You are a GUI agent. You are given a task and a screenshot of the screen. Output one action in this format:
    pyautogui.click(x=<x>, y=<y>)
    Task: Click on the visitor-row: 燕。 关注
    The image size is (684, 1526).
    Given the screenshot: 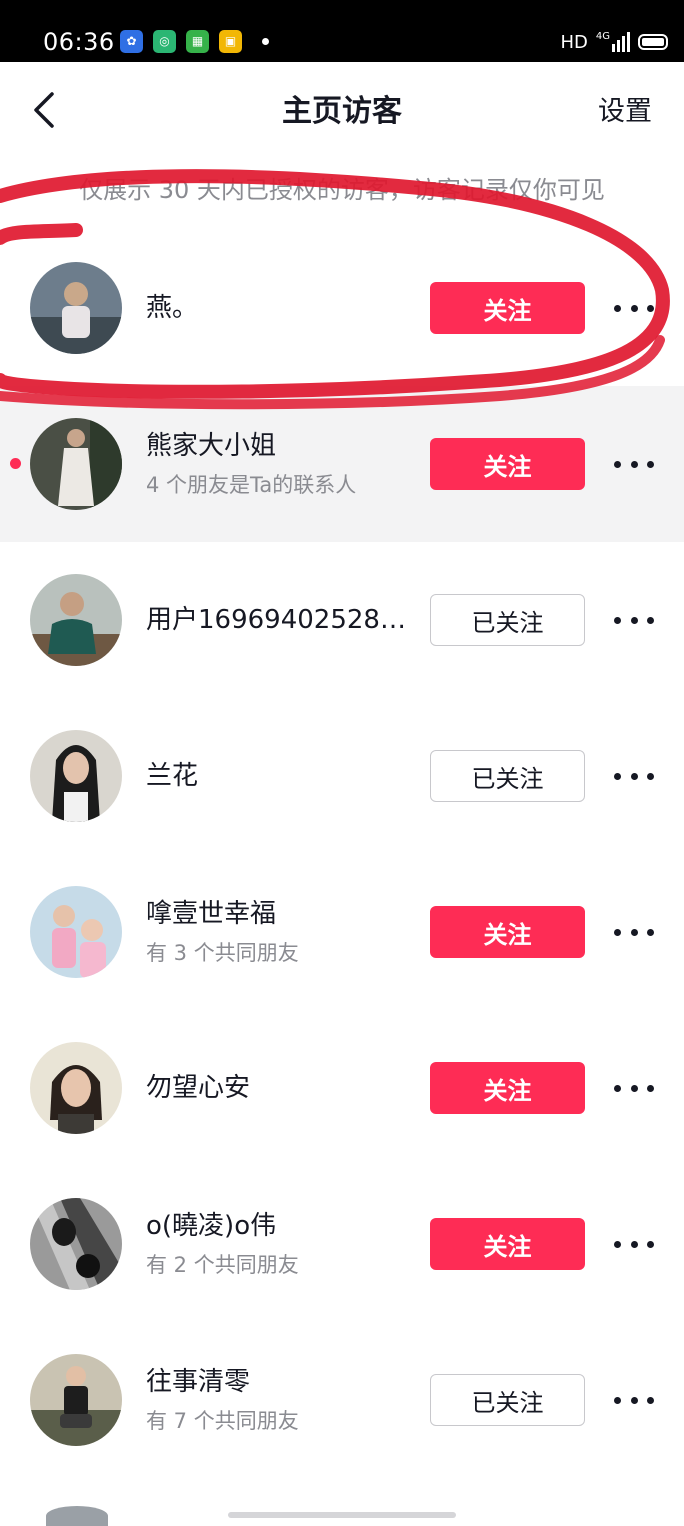 What is the action you would take?
    pyautogui.click(x=342, y=308)
    